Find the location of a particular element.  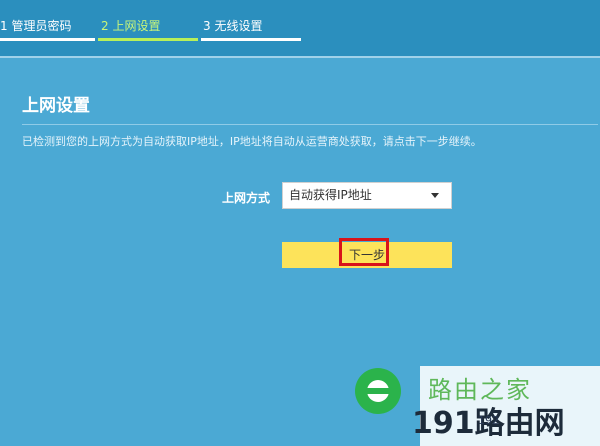

watermark-text-3: 192 is located at coordinates (488, 420).